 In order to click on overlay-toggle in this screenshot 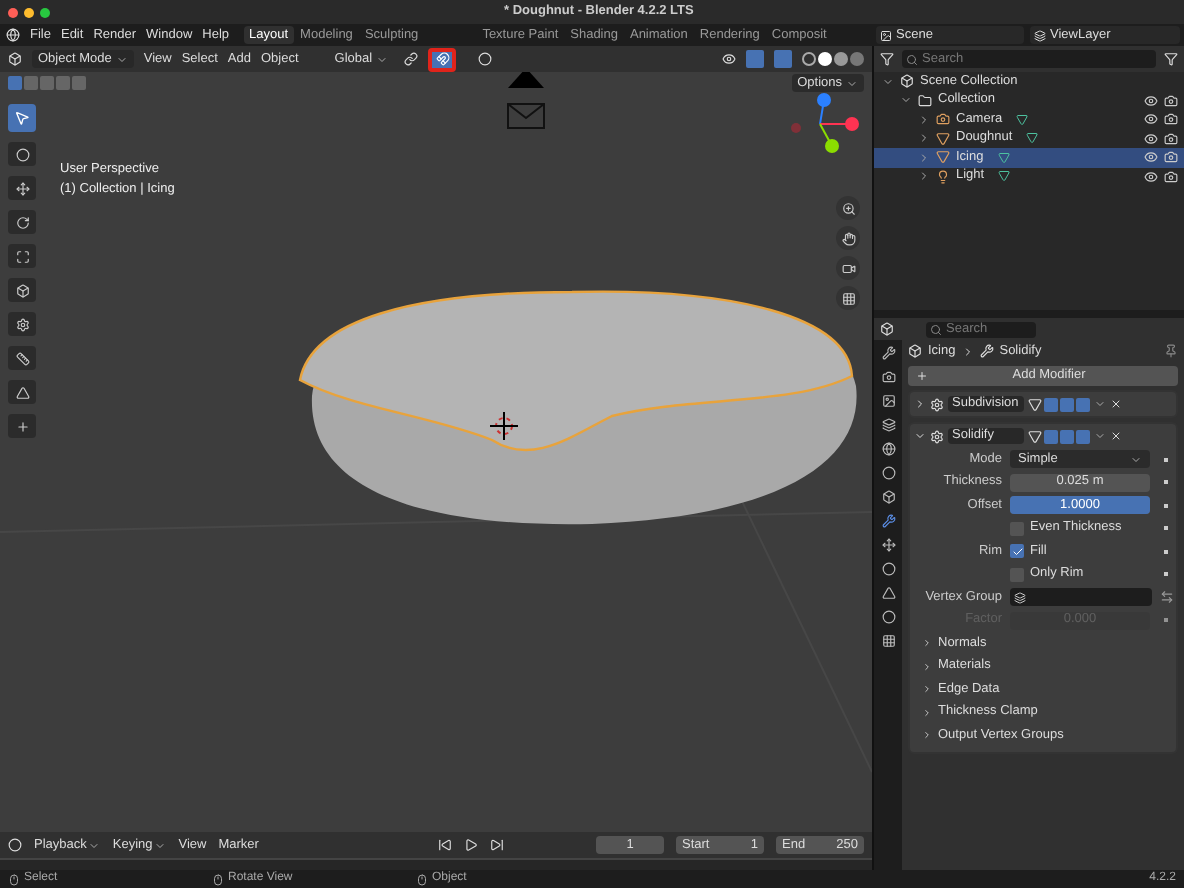, I will do `click(783, 59)`.